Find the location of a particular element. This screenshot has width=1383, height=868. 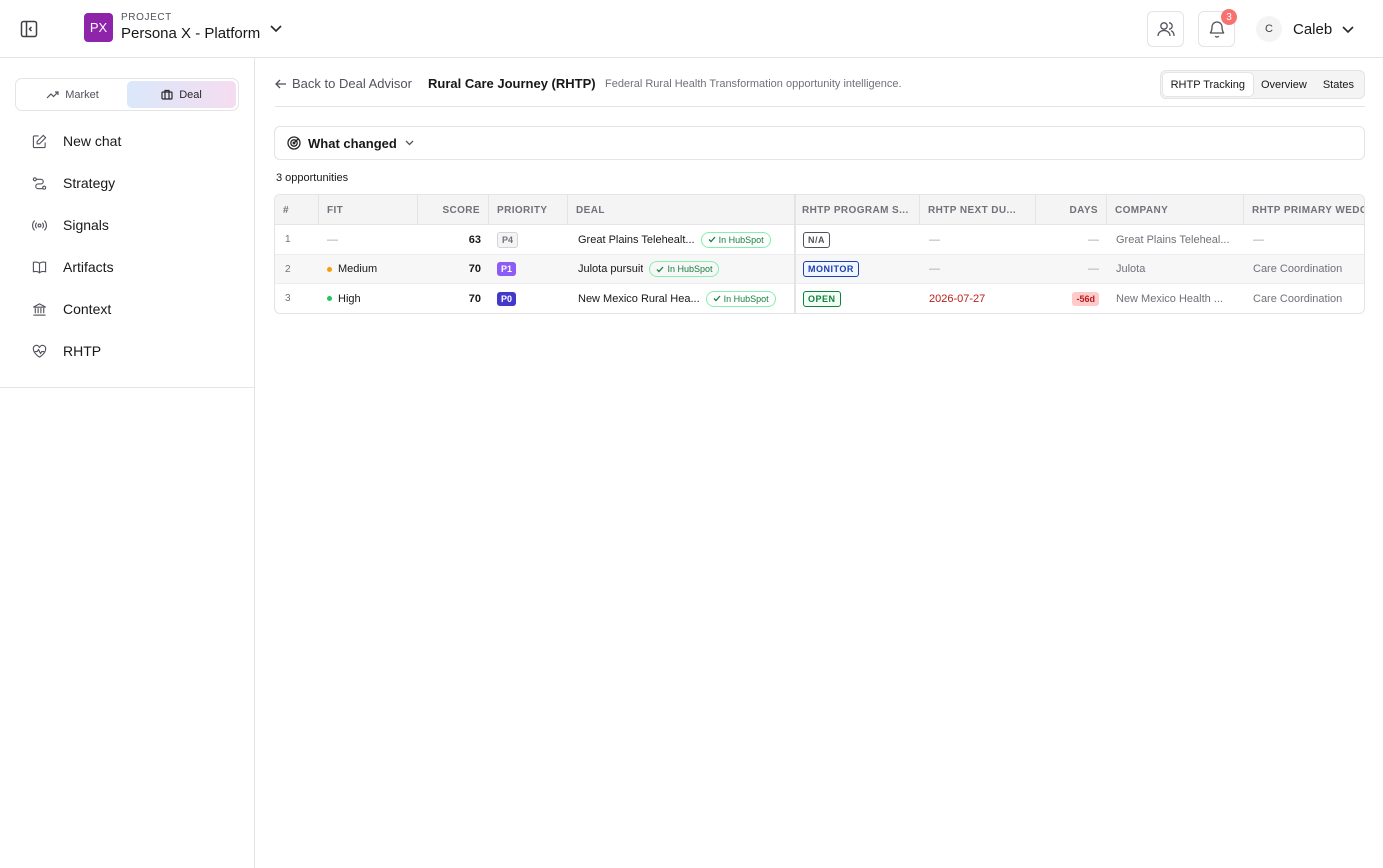

next-due-value: — is located at coordinates (934, 269).